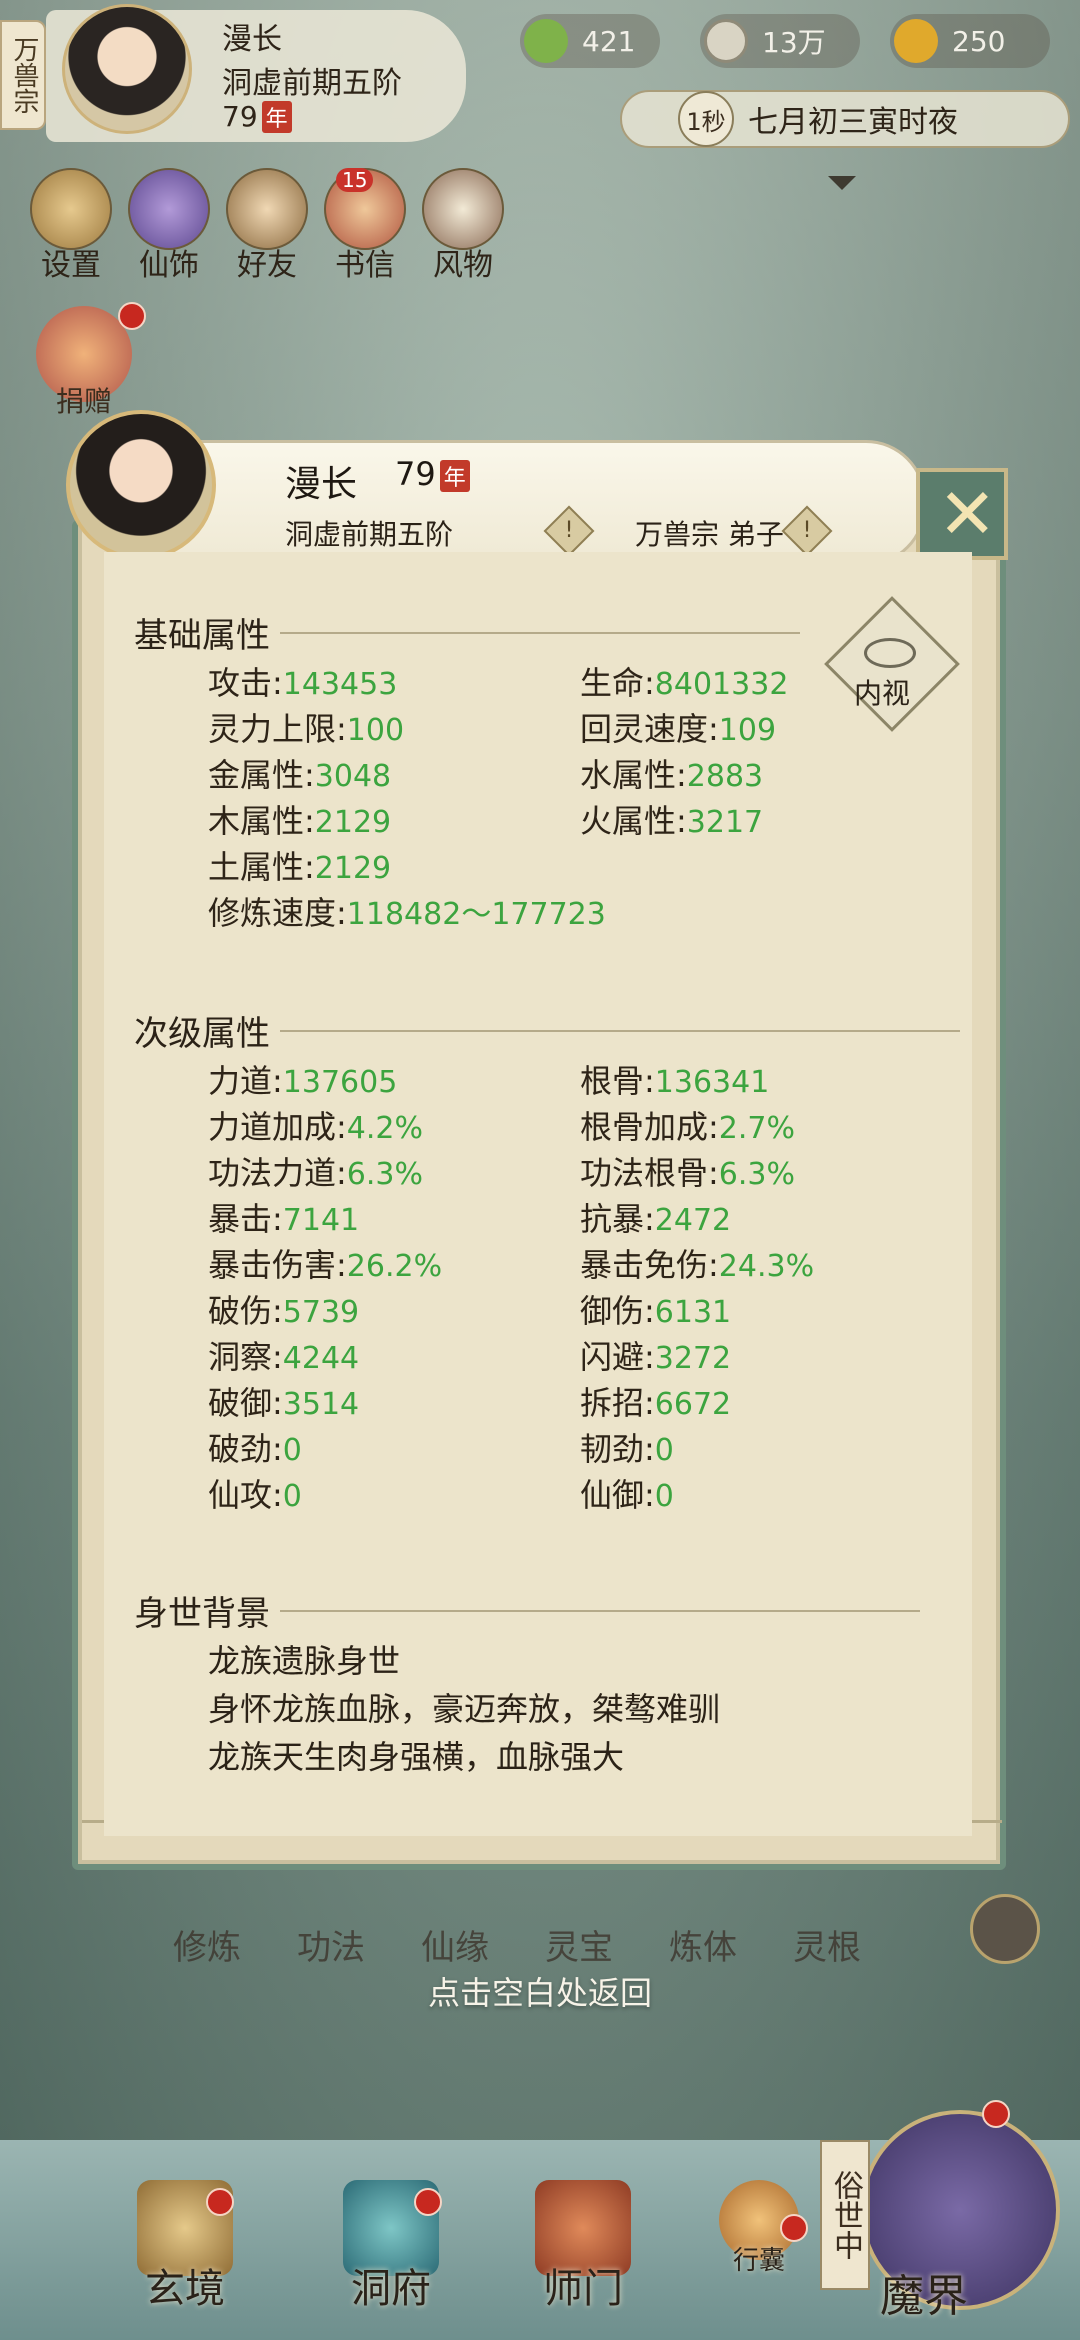 This screenshot has height=2340, width=1080. I want to click on func-fate: 仙缘, so click(455, 1944).